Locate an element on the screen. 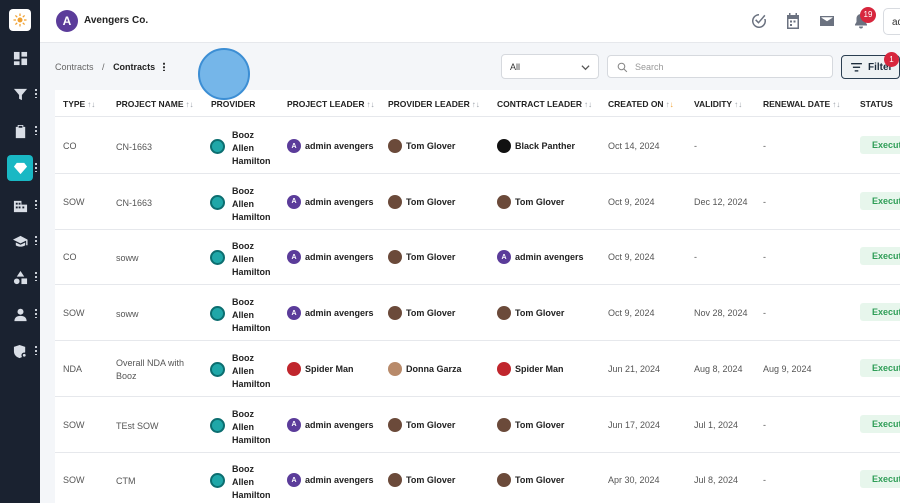 The image size is (900, 503). column-header-project-name: PROJECT NAME ↑↓ is located at coordinates (155, 104).